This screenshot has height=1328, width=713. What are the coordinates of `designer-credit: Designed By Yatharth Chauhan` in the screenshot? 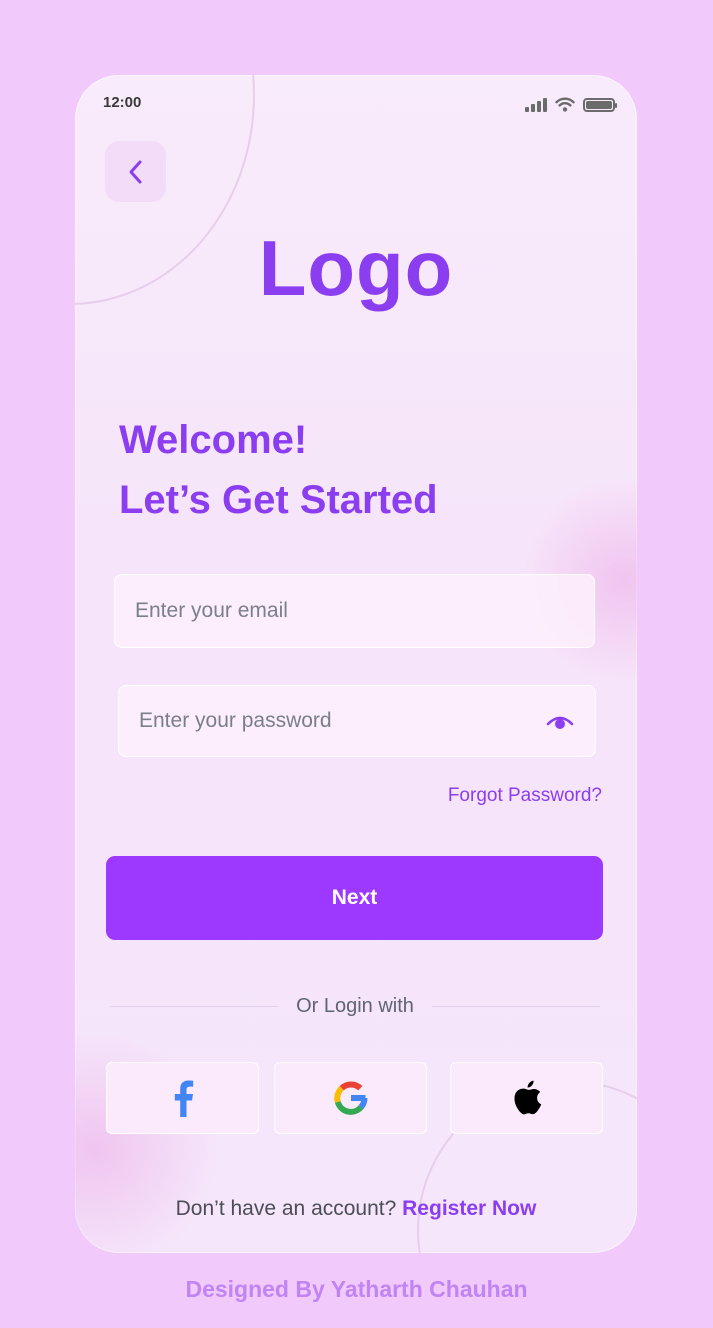 It's located at (356, 1289).